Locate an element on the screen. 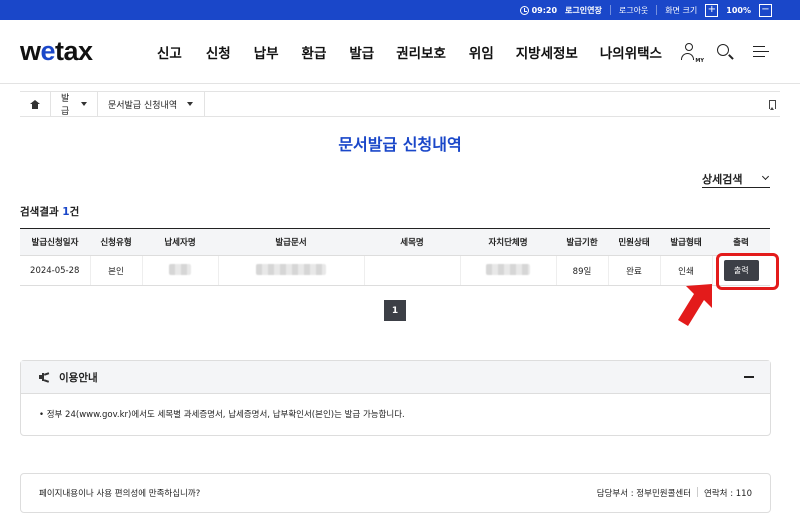 This screenshot has height=513, width=800. cell-local-government is located at coordinates (507, 270).